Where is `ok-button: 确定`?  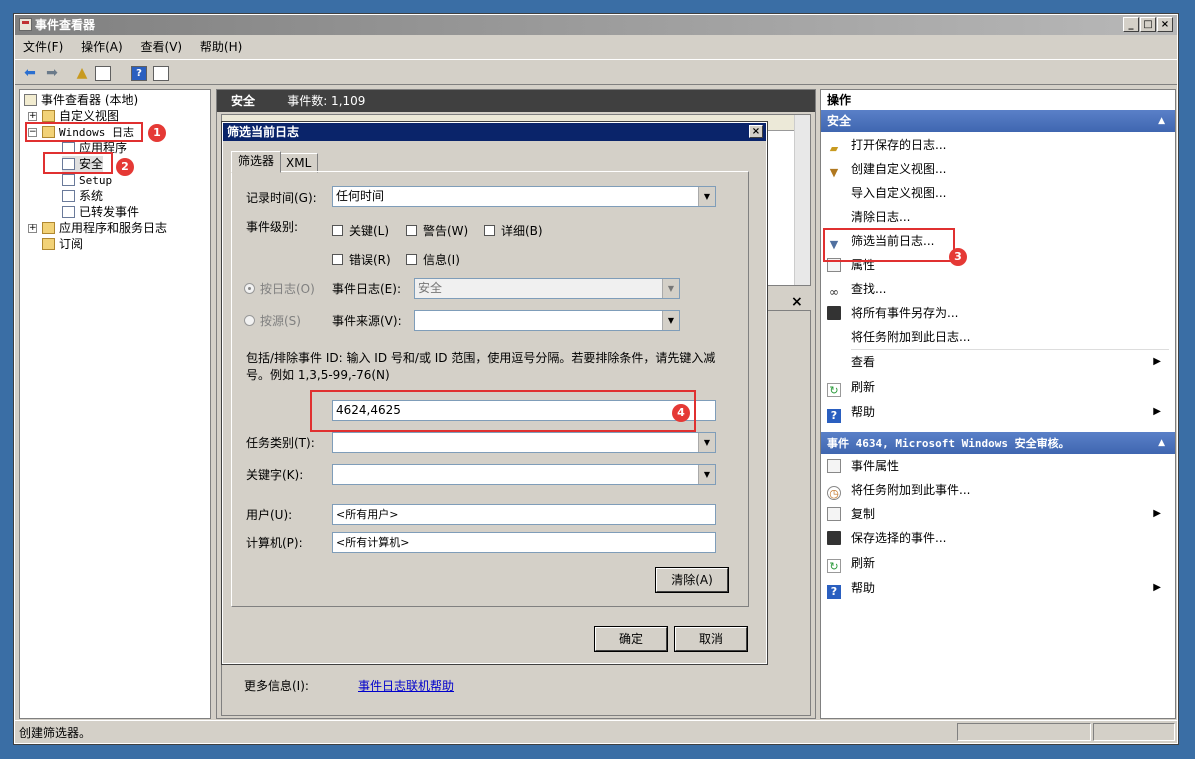 ok-button: 确定 is located at coordinates (631, 639).